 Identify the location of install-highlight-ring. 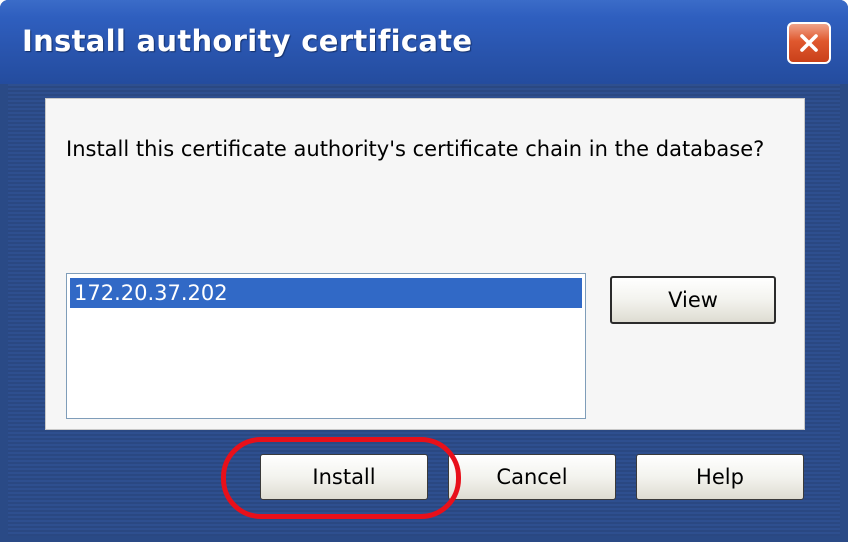
(341, 478).